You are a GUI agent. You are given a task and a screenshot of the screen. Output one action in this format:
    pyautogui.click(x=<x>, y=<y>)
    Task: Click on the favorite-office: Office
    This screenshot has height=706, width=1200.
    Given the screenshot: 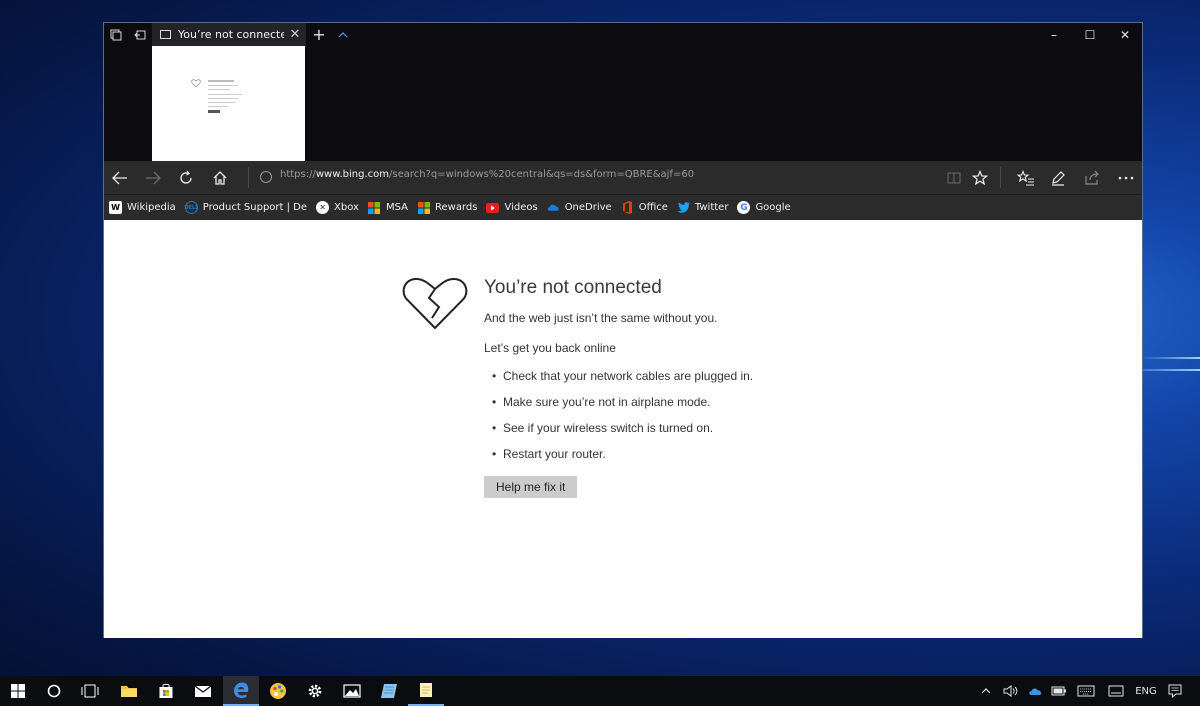 What is the action you would take?
    pyautogui.click(x=644, y=207)
    